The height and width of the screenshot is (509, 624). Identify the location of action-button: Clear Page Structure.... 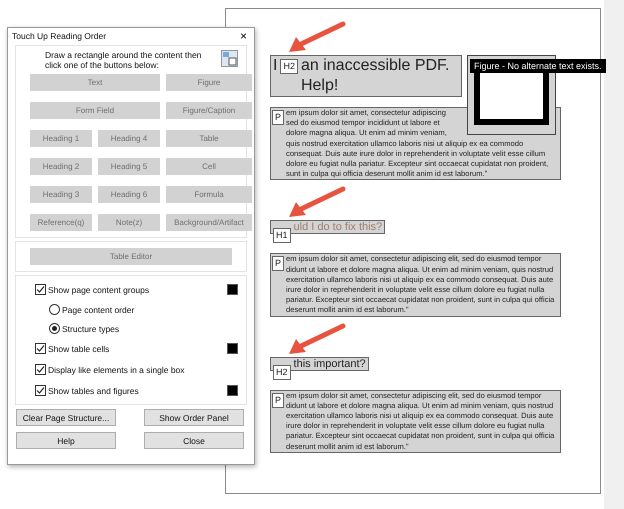
(66, 417).